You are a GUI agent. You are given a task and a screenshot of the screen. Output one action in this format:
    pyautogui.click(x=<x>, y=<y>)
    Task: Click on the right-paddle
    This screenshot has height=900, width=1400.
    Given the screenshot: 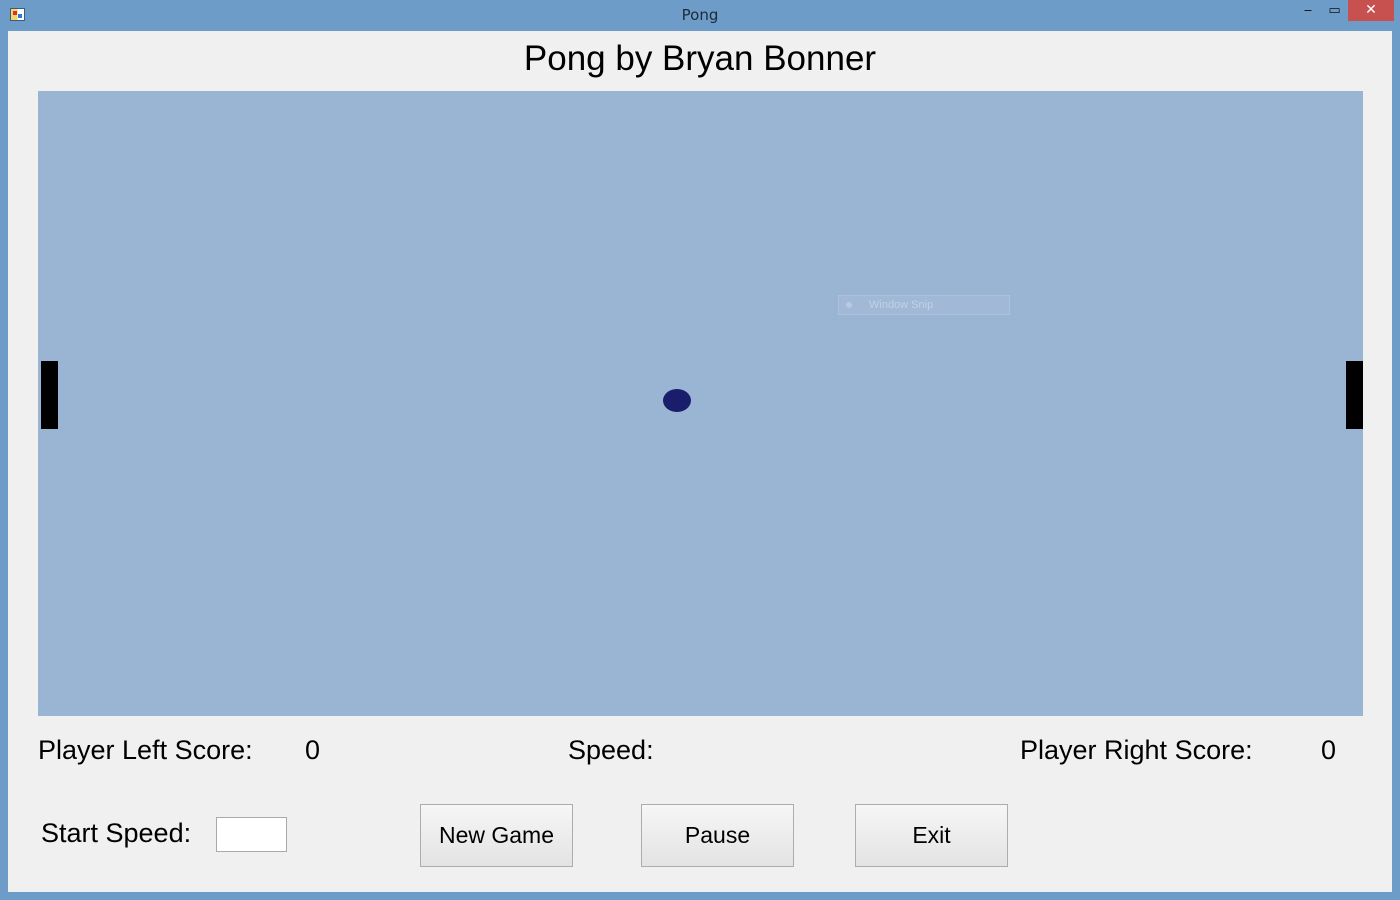 What is the action you would take?
    pyautogui.click(x=1354, y=395)
    